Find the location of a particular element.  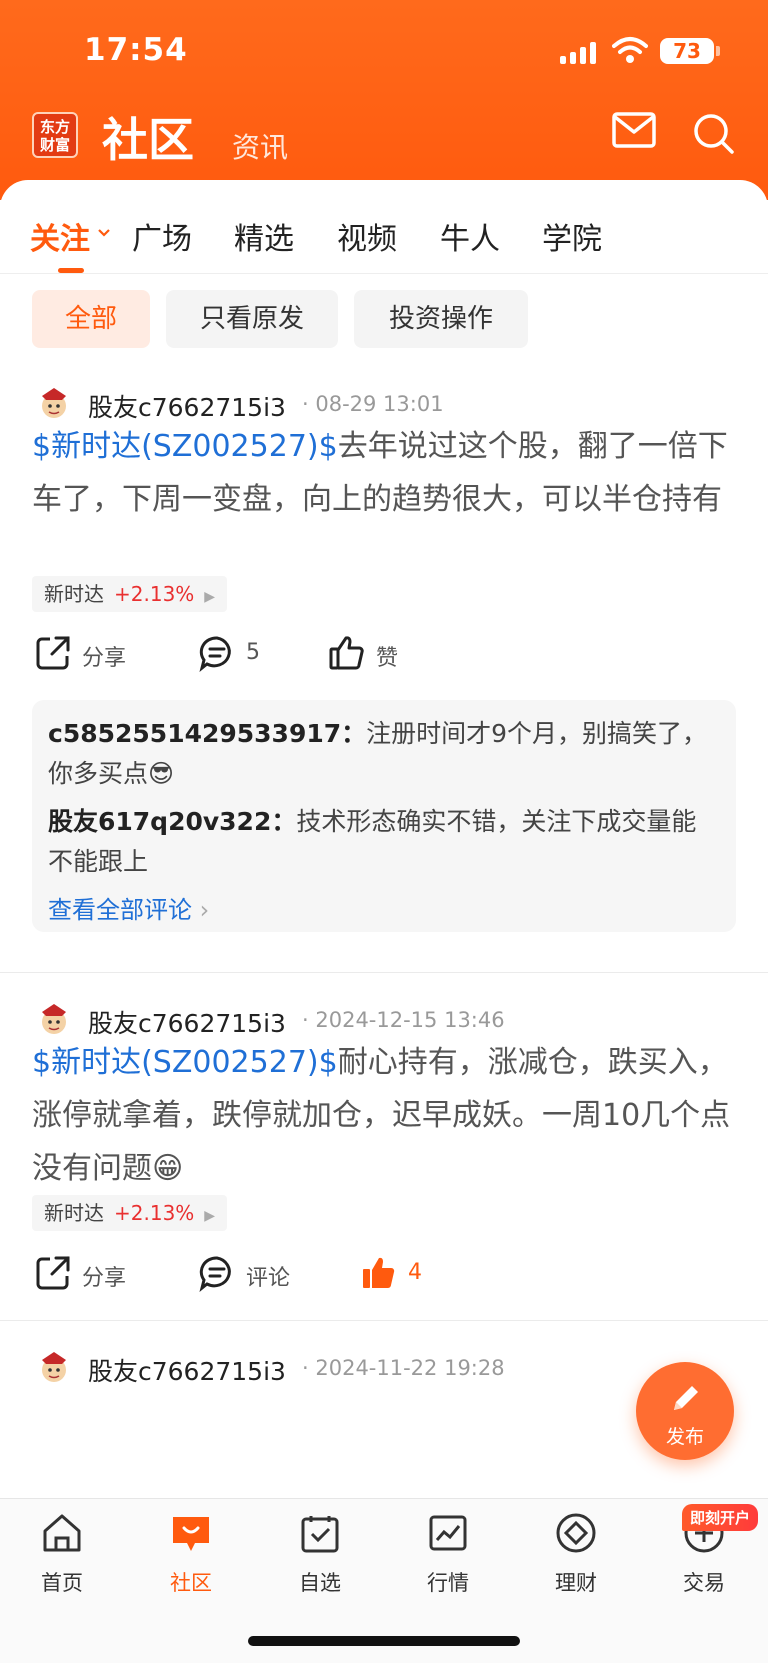

community-icon is located at coordinates (191, 1534).